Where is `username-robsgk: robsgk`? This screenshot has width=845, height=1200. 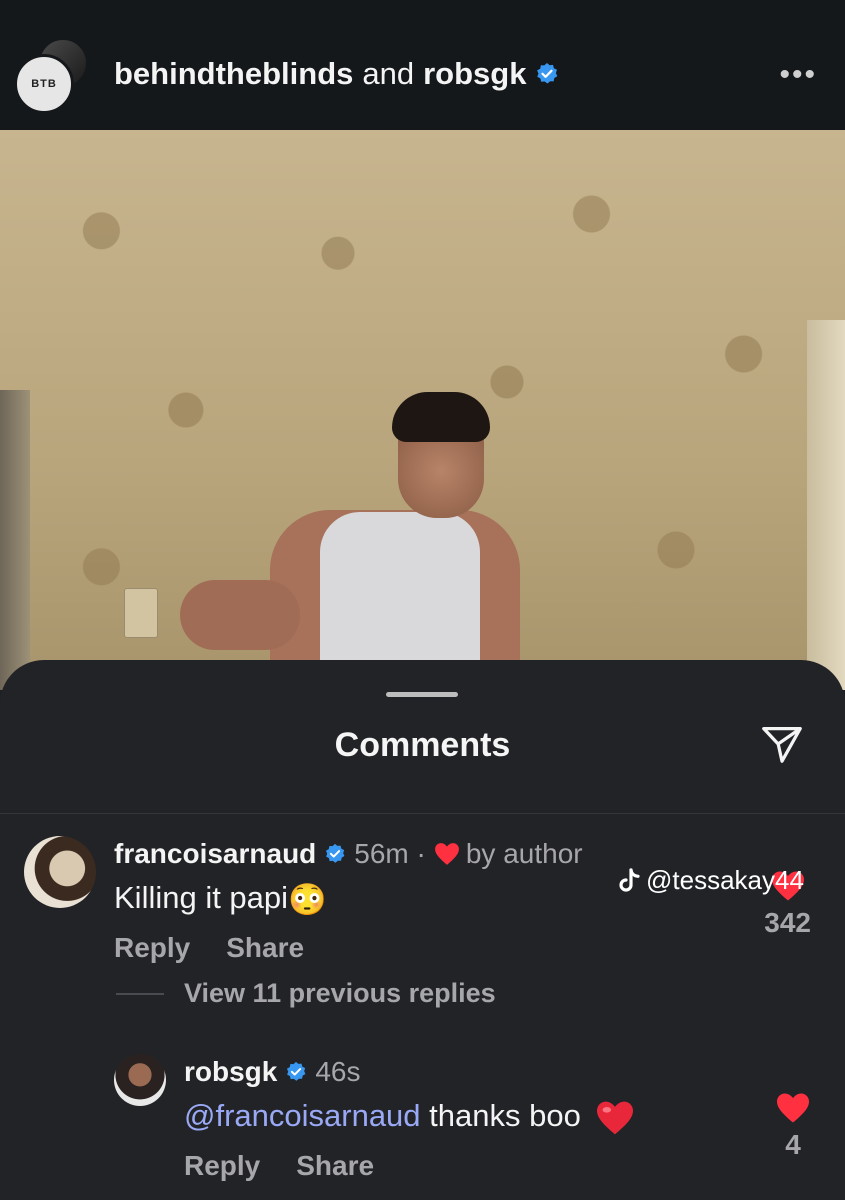
username-robsgk: robsgk is located at coordinates (474, 74).